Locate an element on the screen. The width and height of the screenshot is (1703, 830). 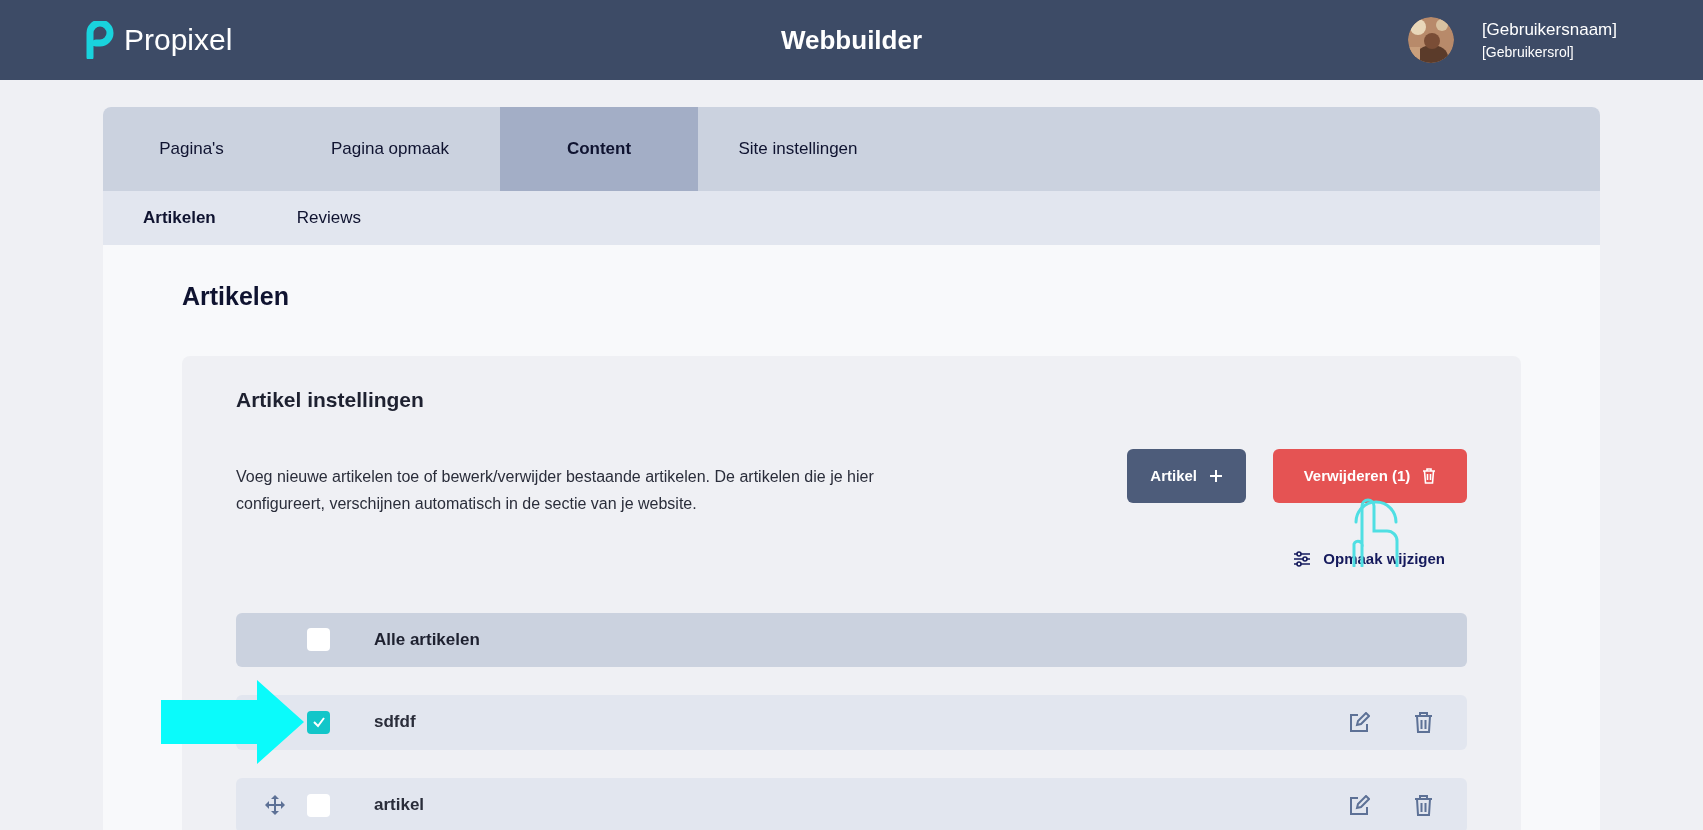
panel-description: Voeg nieuwe artikelen toe of bewerk/verwijder bestaande artikelen. De artikelen die je hier configureert, verschijnen automatisch in de sectie van je website. is located at coordinates (555, 490).